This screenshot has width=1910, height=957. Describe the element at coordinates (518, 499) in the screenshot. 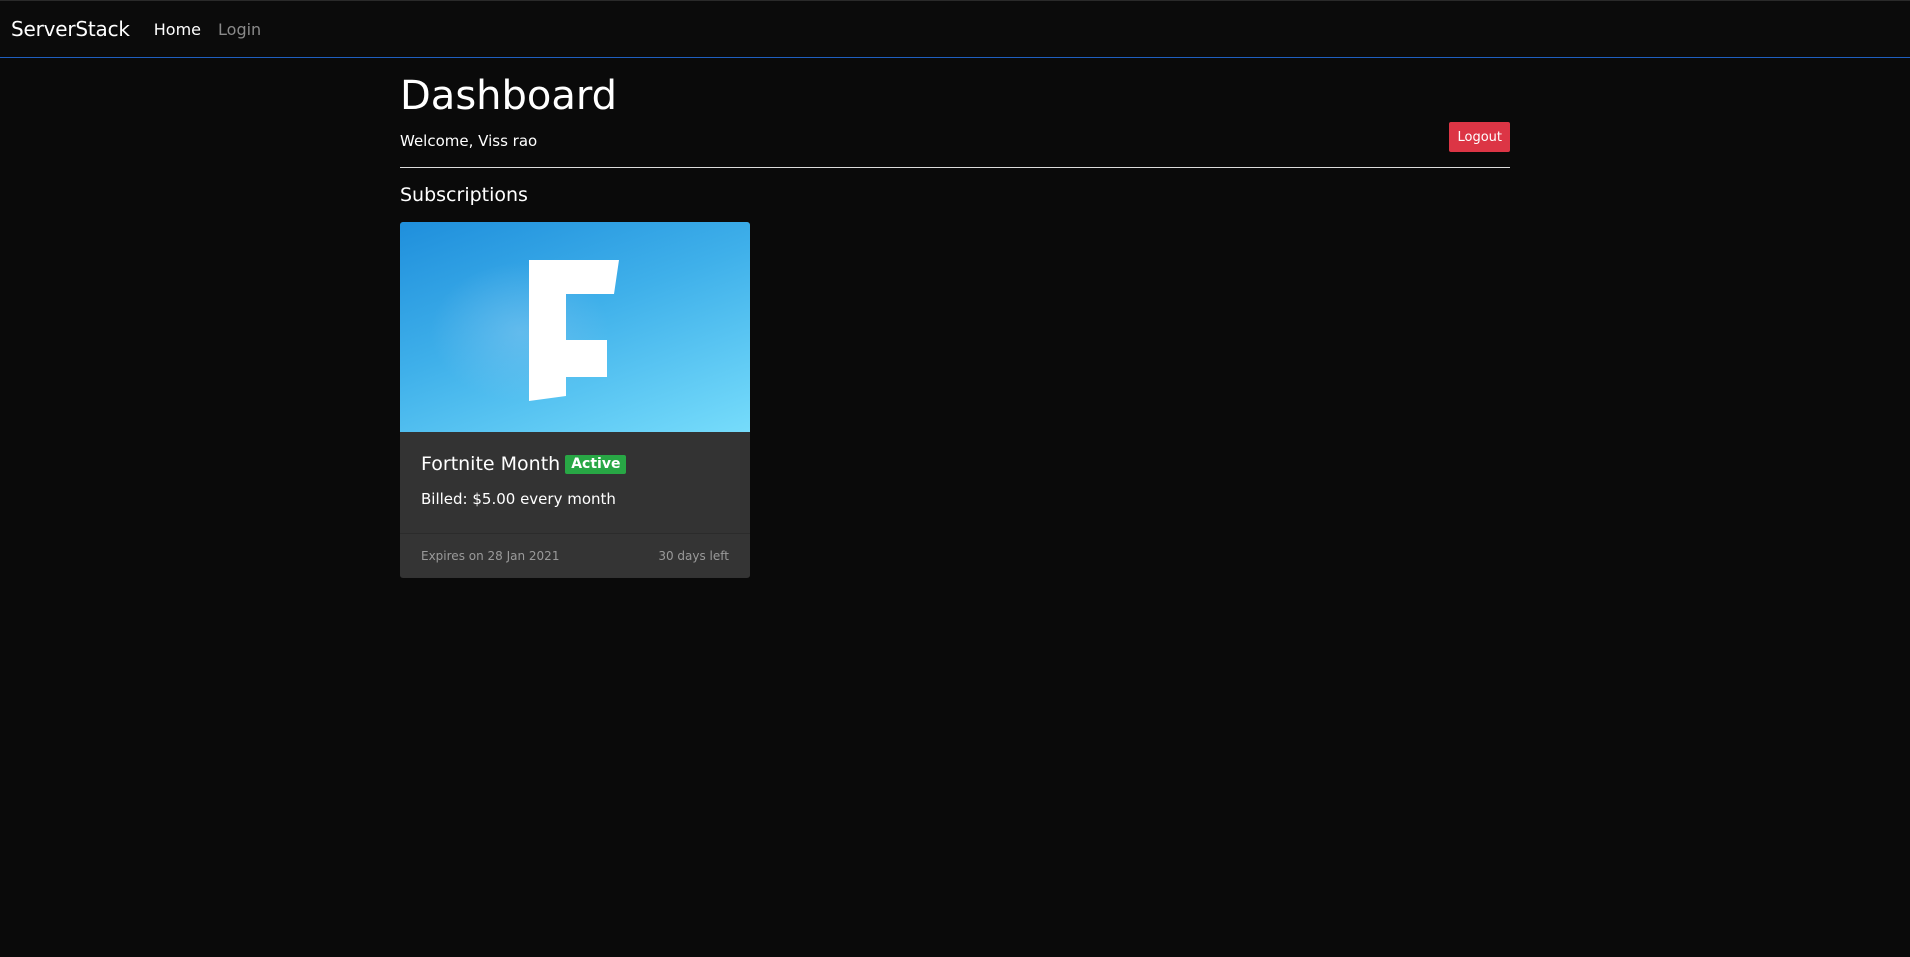

I see `billing-text: Billed: $5.00 every month` at that location.